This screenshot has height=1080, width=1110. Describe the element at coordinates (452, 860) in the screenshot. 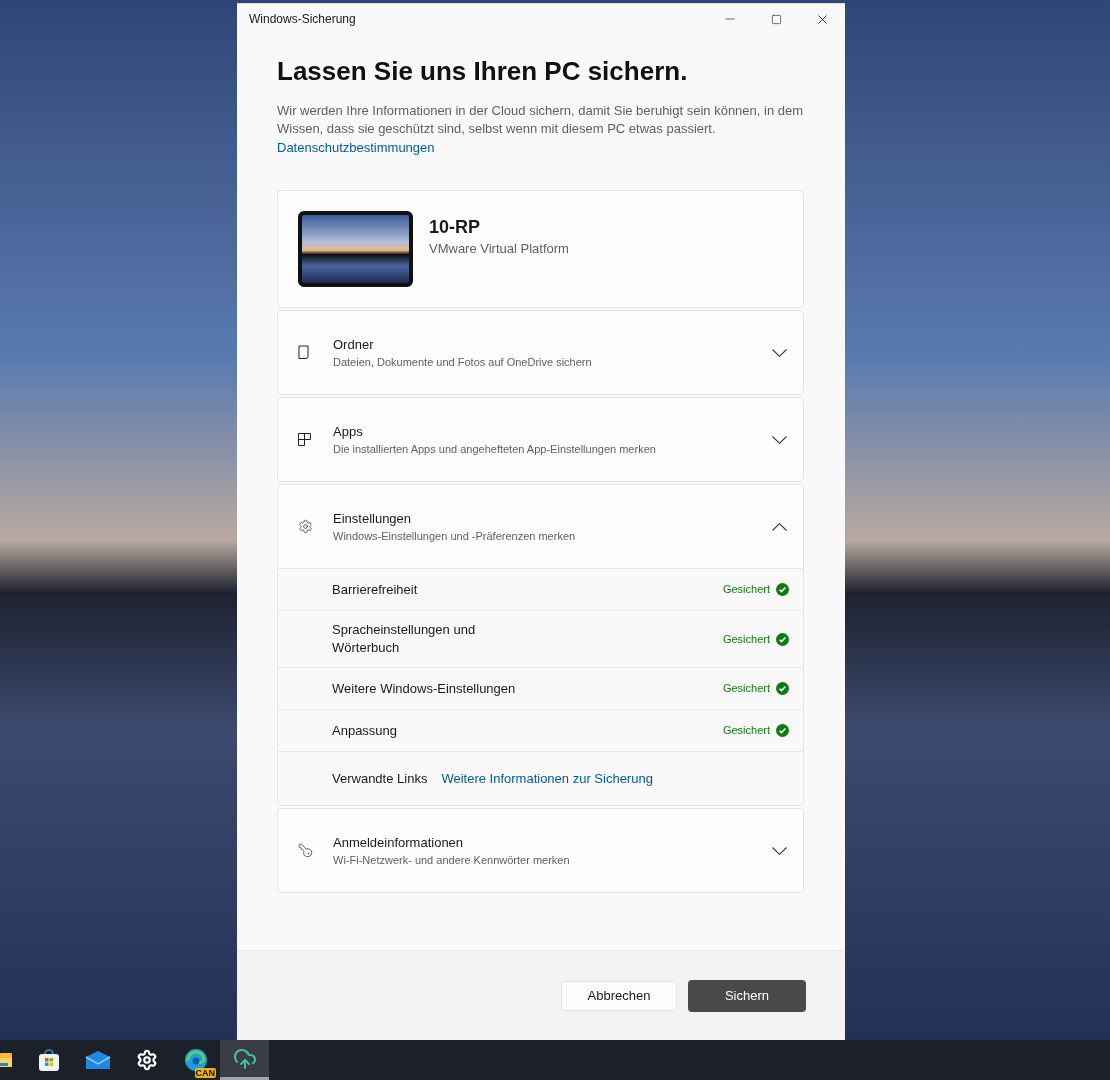

I see `section-subtitle: Wi-Fi-Netzwerk- und andere Kennwörter merken` at that location.